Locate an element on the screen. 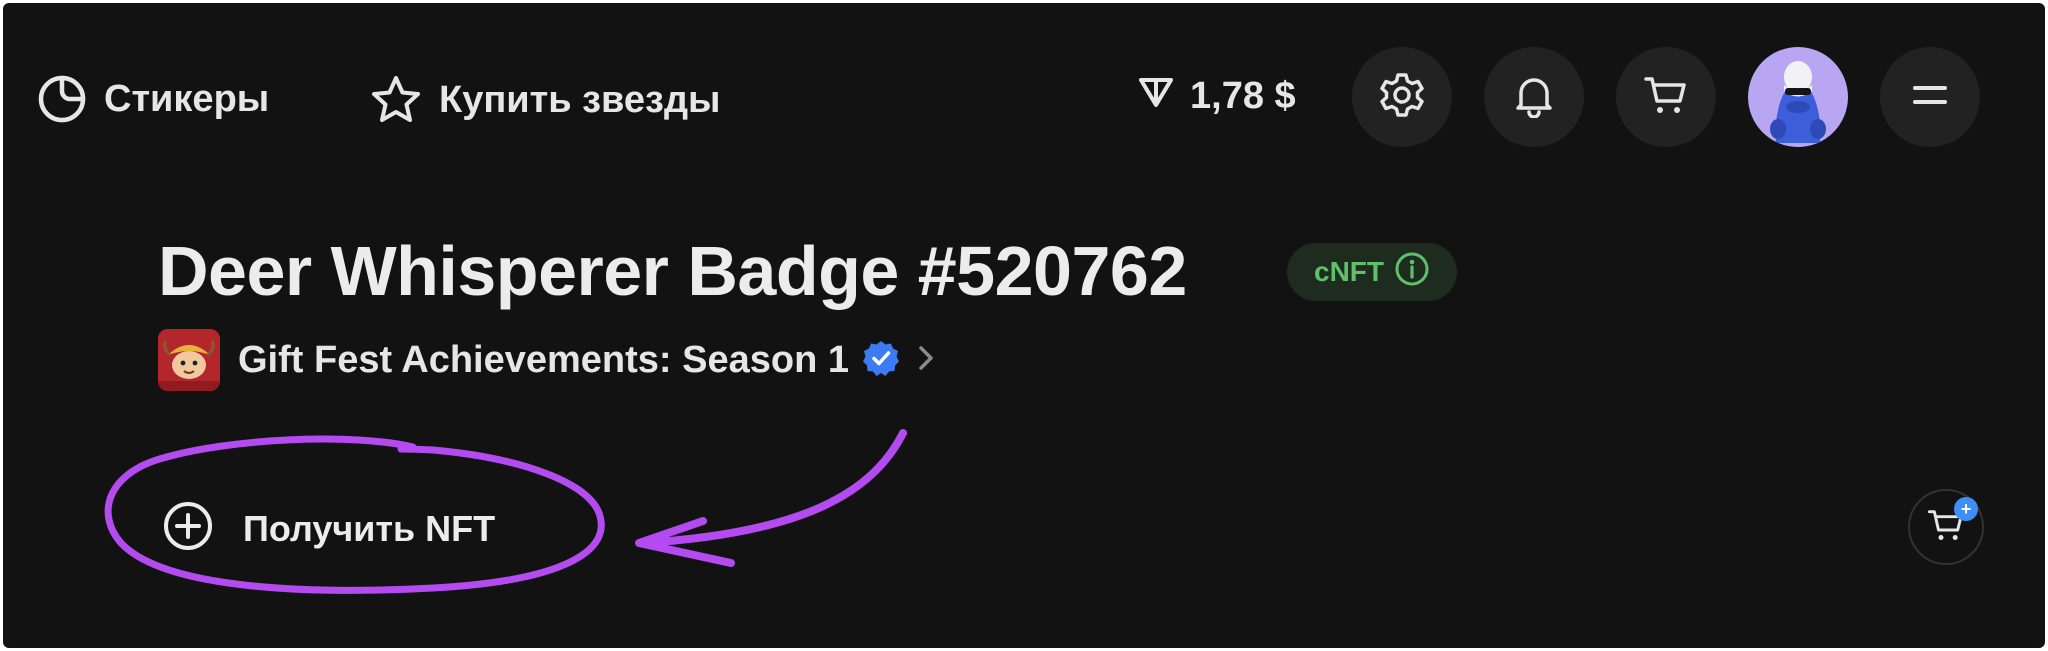  annotation-arrowhead is located at coordinates (685, 542).